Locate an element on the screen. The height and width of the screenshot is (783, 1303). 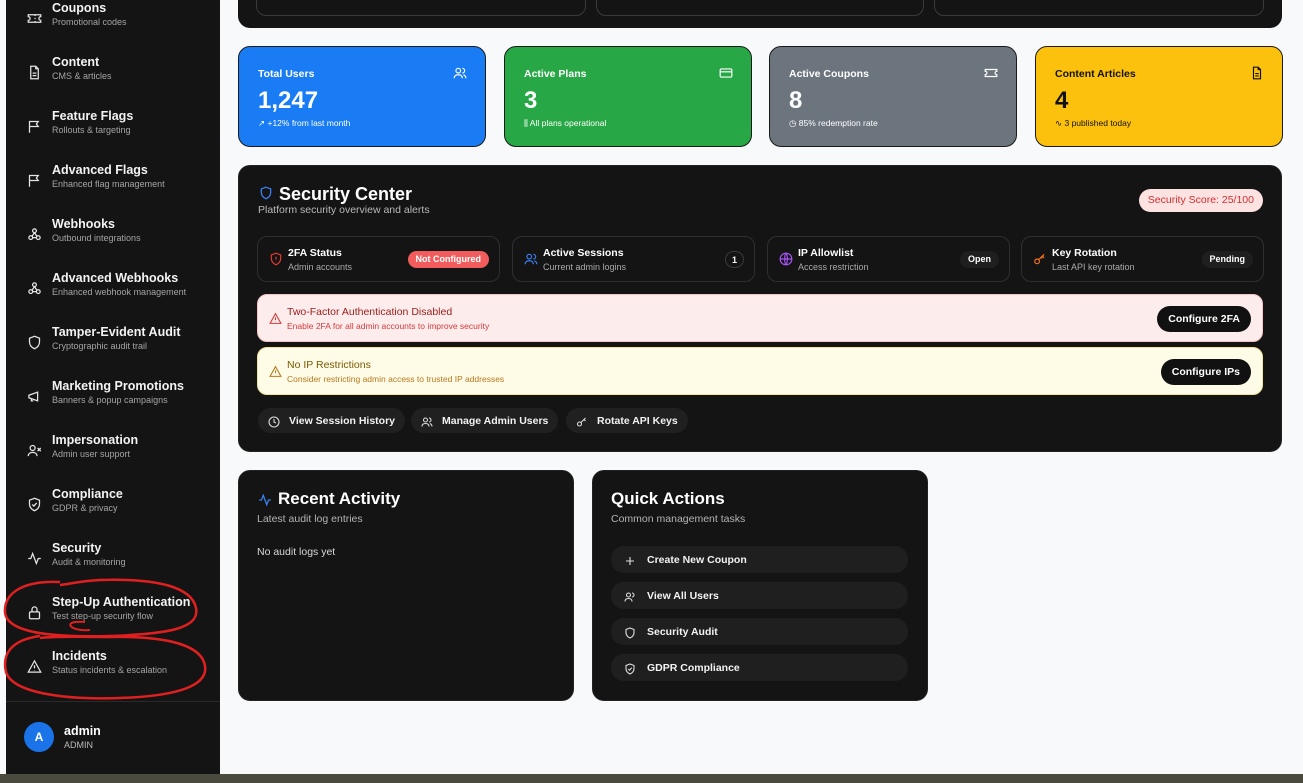
status-card-subtitle: Current admin logins is located at coordinates (585, 267).